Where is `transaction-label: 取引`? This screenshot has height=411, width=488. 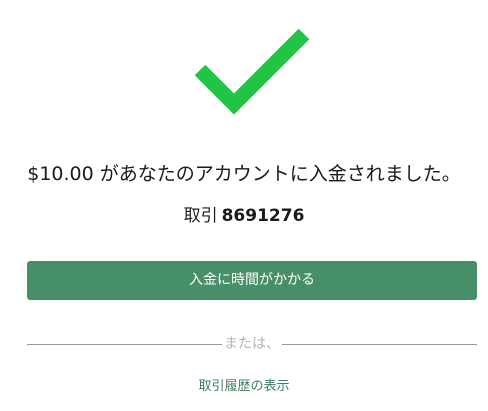
transaction-label: 取引 is located at coordinates (200, 216).